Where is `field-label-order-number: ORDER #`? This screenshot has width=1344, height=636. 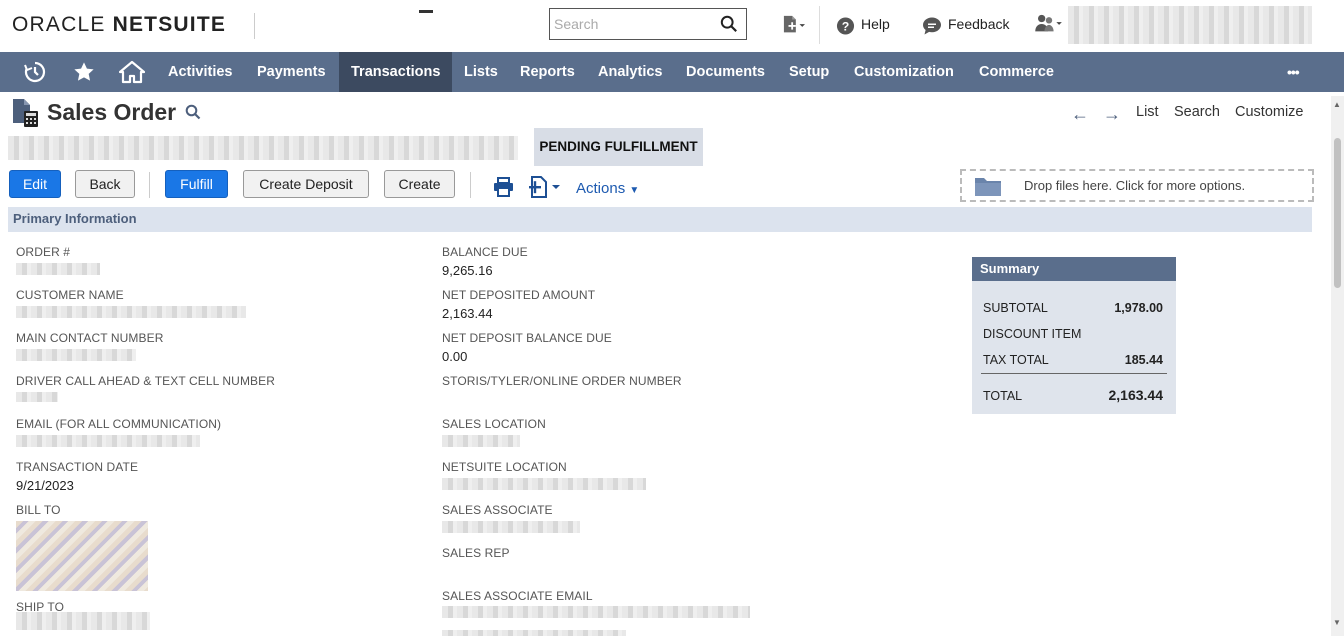
field-label-order-number: ORDER # is located at coordinates (43, 252).